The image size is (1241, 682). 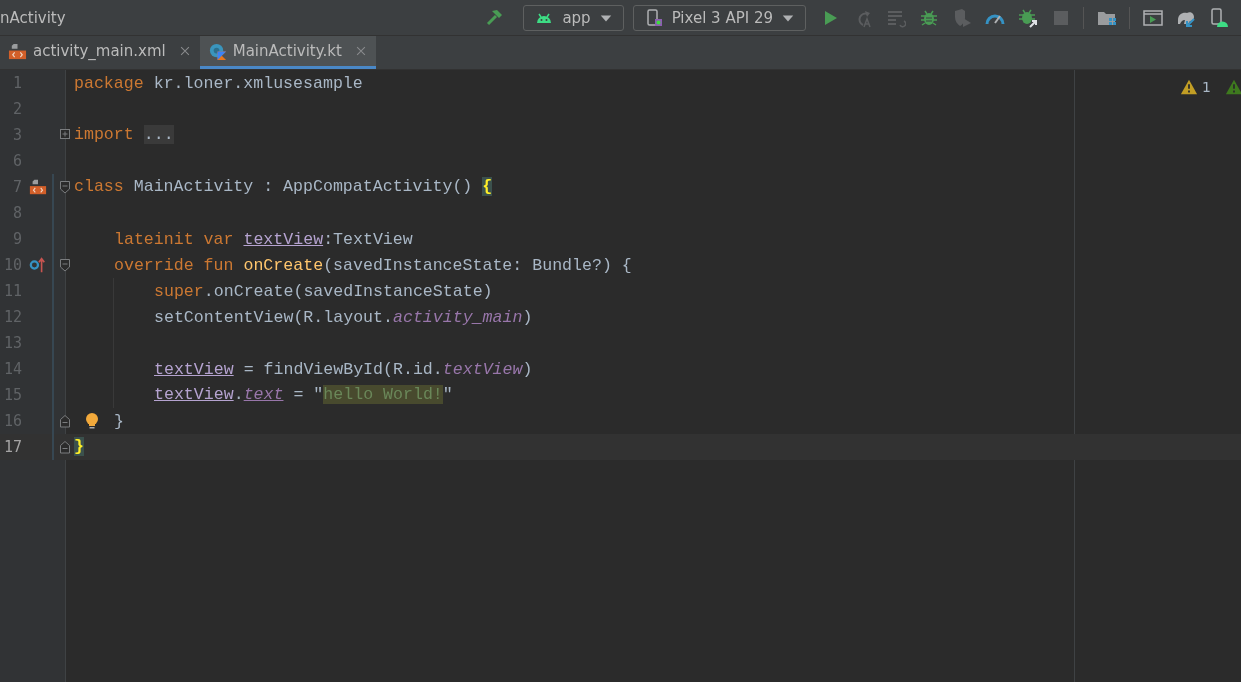 What do you see at coordinates (573, 17) in the screenshot?
I see `configuration-dropdown: app` at bounding box center [573, 17].